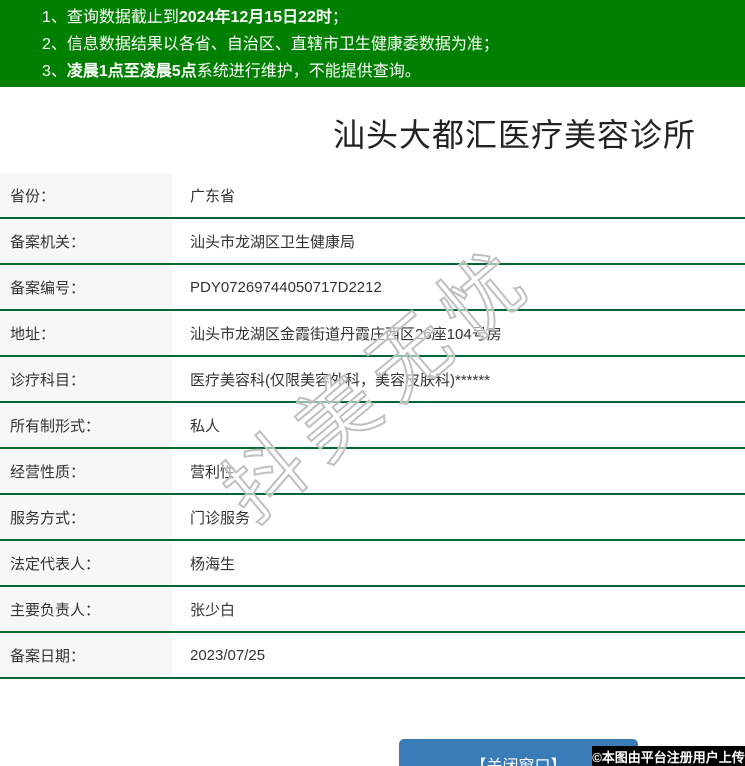 This screenshot has height=766, width=745. I want to click on table-row: 诊疗科目： 医疗美容科(仅限美容外科，美容皮肤科)******, so click(372, 380).